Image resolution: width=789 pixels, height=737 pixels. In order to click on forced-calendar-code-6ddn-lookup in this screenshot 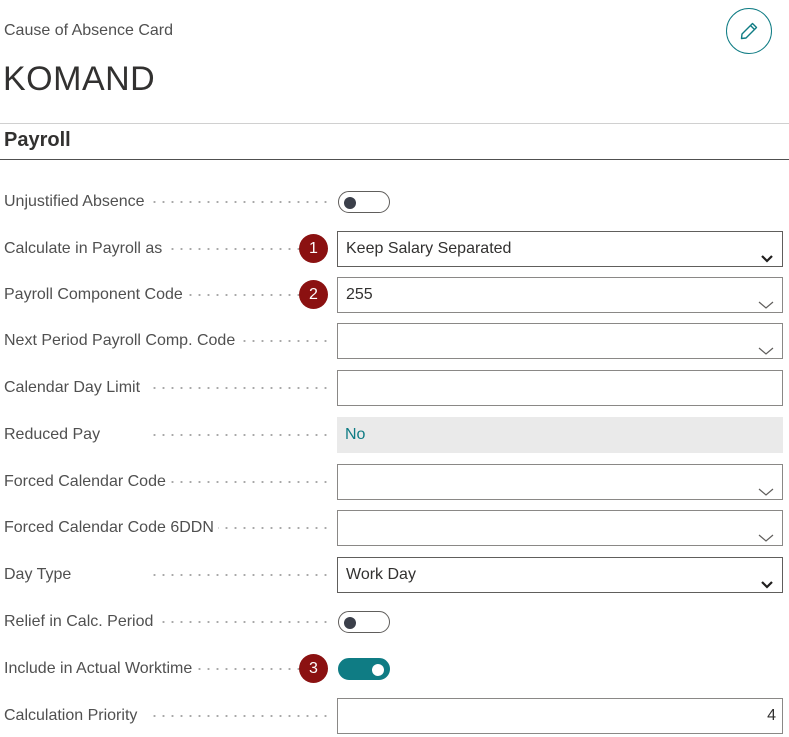, I will do `click(560, 528)`.